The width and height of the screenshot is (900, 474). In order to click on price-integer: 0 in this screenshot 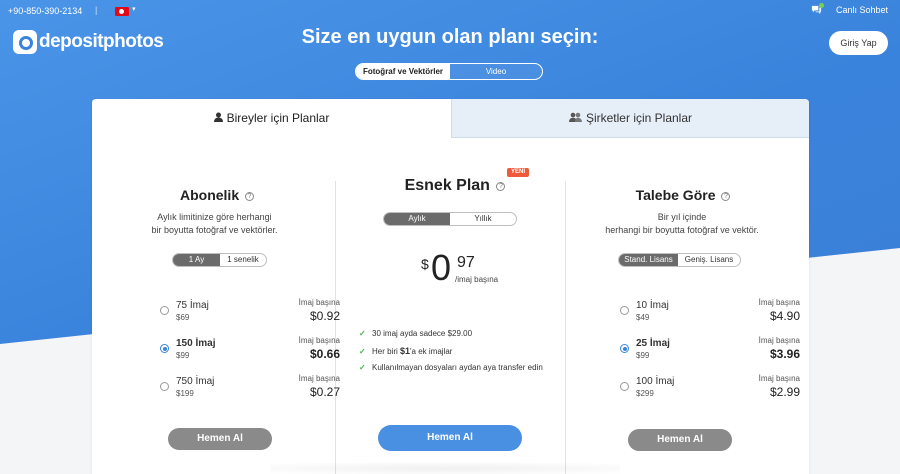, I will do `click(441, 267)`.